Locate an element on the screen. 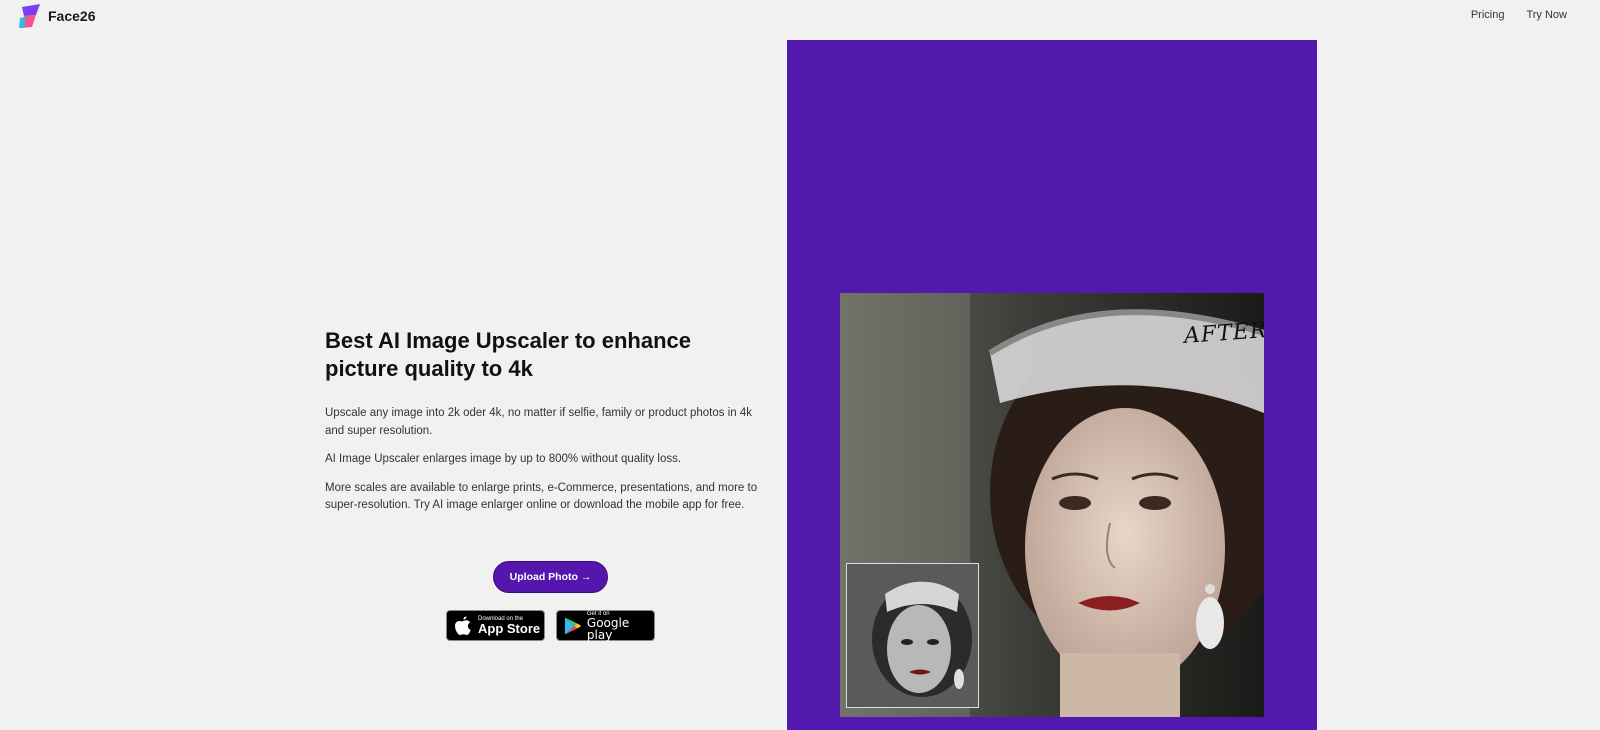 This screenshot has height=730, width=1600. app-store-badge: Download on the App Store is located at coordinates (495, 625).